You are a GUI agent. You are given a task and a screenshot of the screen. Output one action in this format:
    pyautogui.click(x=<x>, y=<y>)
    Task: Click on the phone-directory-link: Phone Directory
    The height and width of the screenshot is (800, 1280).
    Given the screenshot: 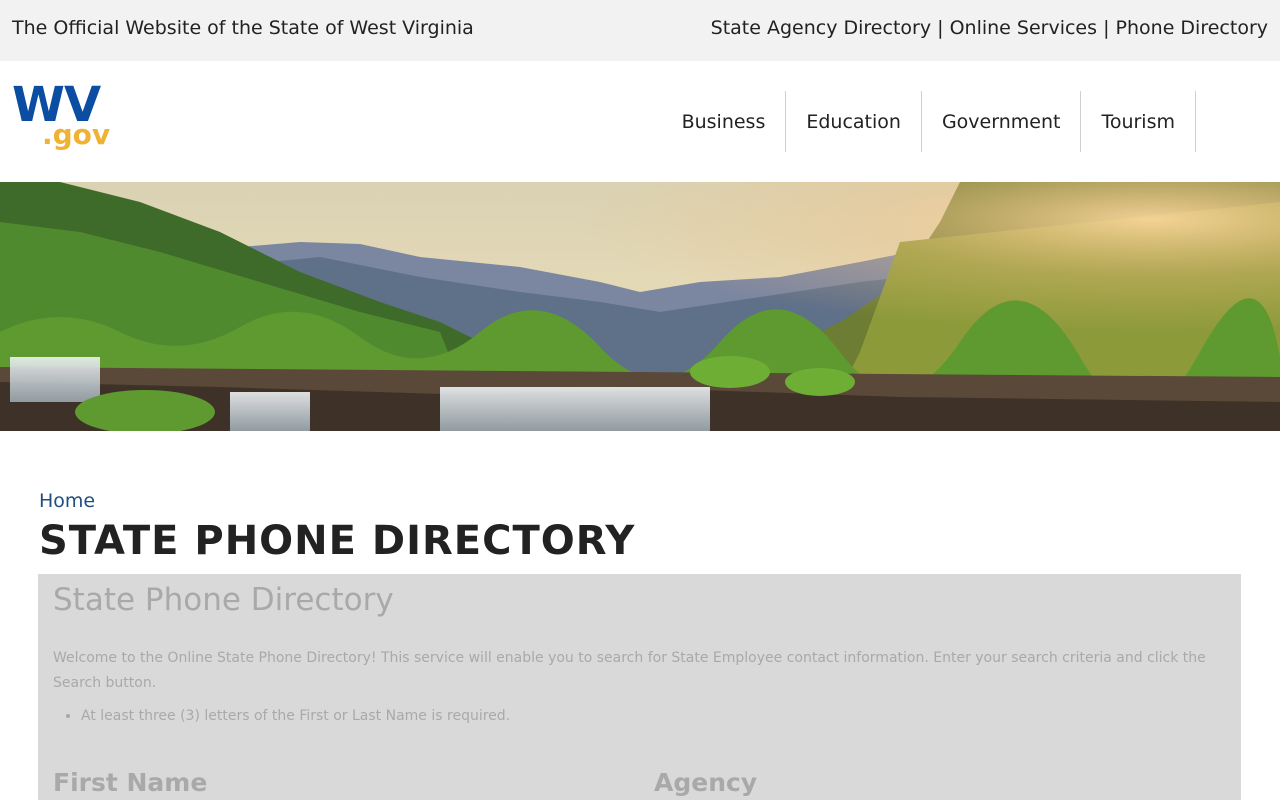 What is the action you would take?
    pyautogui.click(x=1192, y=28)
    